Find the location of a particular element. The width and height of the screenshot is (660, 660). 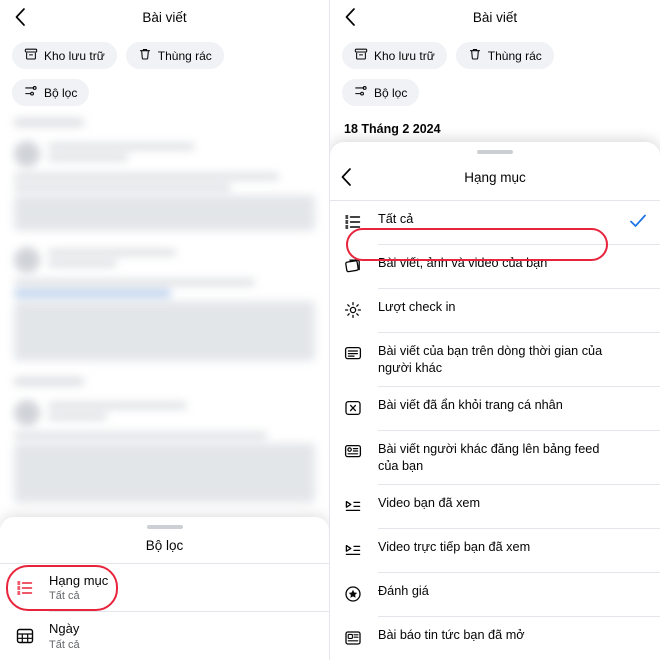

right-chip-row: Kho lưu trữ Thùng rác is located at coordinates (495, 51).